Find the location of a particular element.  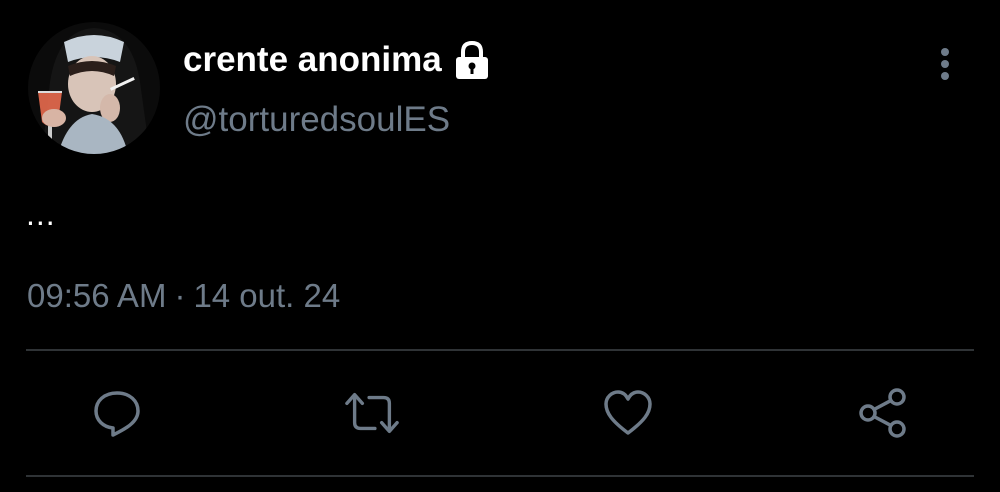

avatar-image is located at coordinates (94, 88).